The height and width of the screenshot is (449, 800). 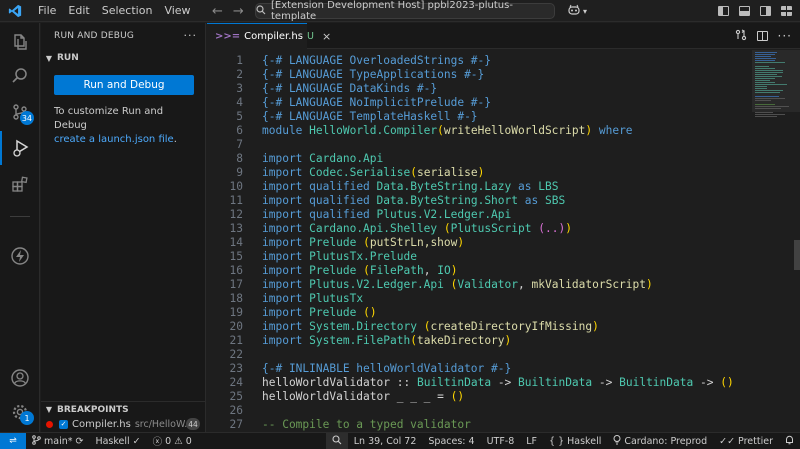 What do you see at coordinates (20, 412) in the screenshot?
I see `settings-gear-icon: 1` at bounding box center [20, 412].